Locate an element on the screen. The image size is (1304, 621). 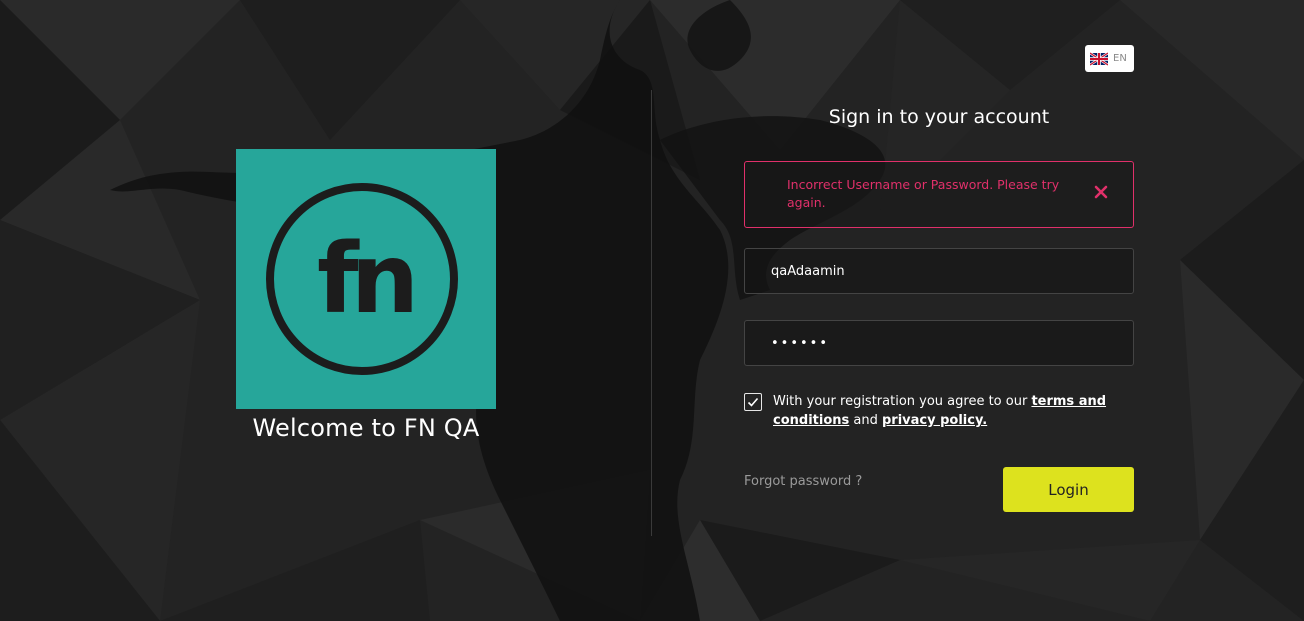
terms-prefix: With your registration you agree to our is located at coordinates (902, 401).